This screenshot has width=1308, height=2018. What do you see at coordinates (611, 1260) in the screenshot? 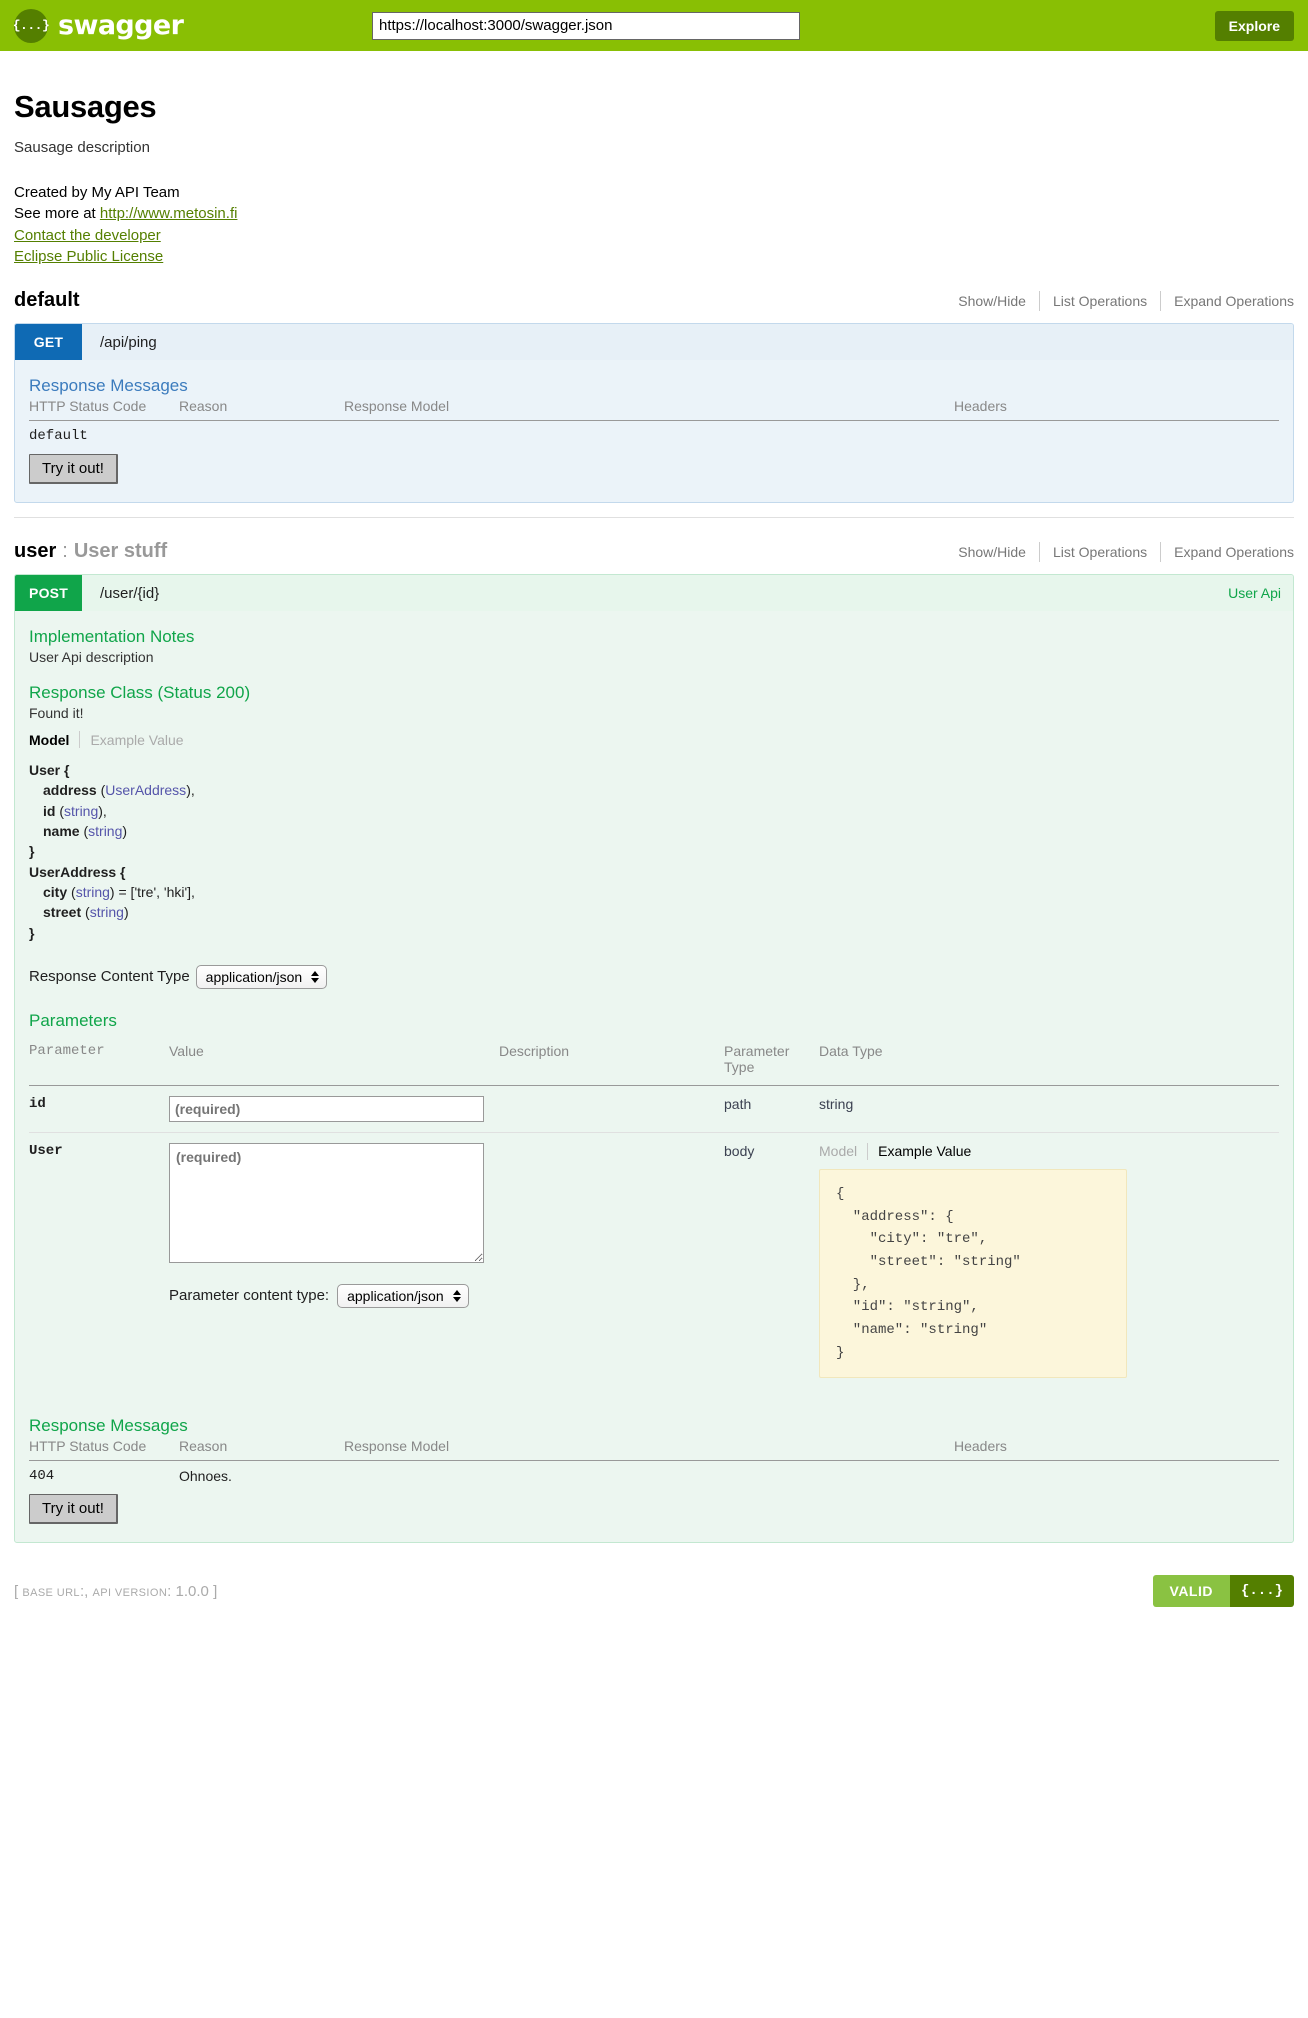
I see `param-description-user` at bounding box center [611, 1260].